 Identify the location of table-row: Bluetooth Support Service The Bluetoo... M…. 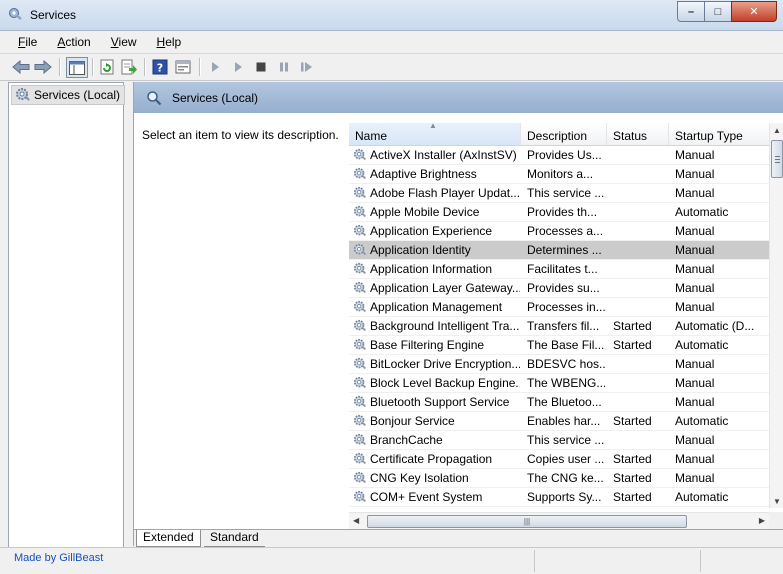
(559, 402).